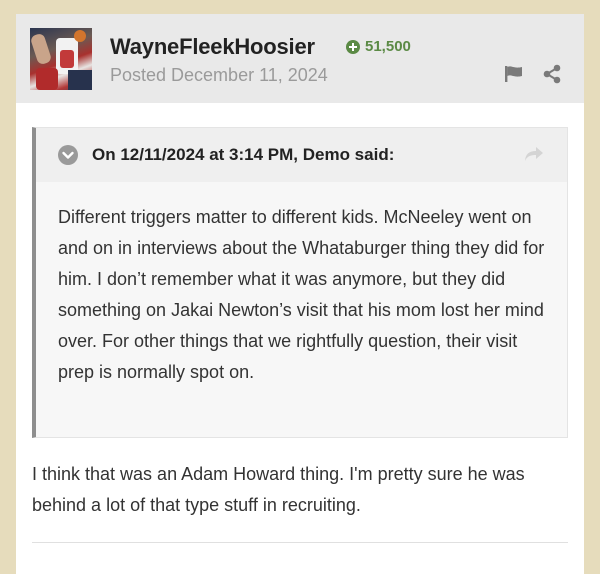 The height and width of the screenshot is (574, 600). I want to click on flag-icon, so click(514, 74).